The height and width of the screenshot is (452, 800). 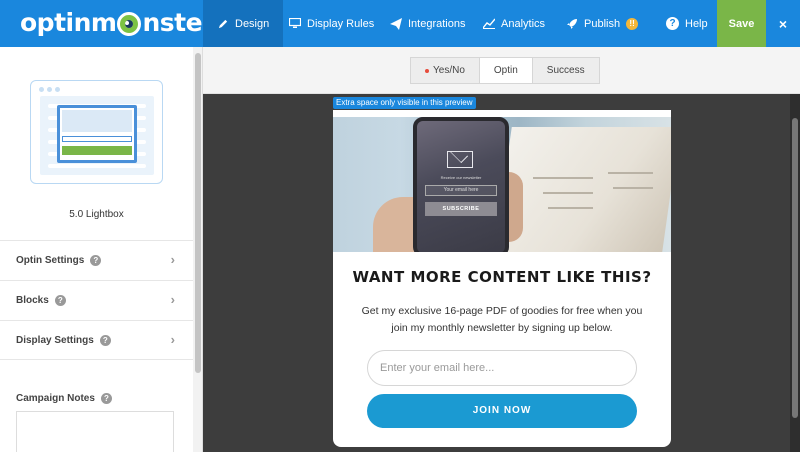 What do you see at coordinates (396, 23) in the screenshot?
I see `paper-plane-icon` at bounding box center [396, 23].